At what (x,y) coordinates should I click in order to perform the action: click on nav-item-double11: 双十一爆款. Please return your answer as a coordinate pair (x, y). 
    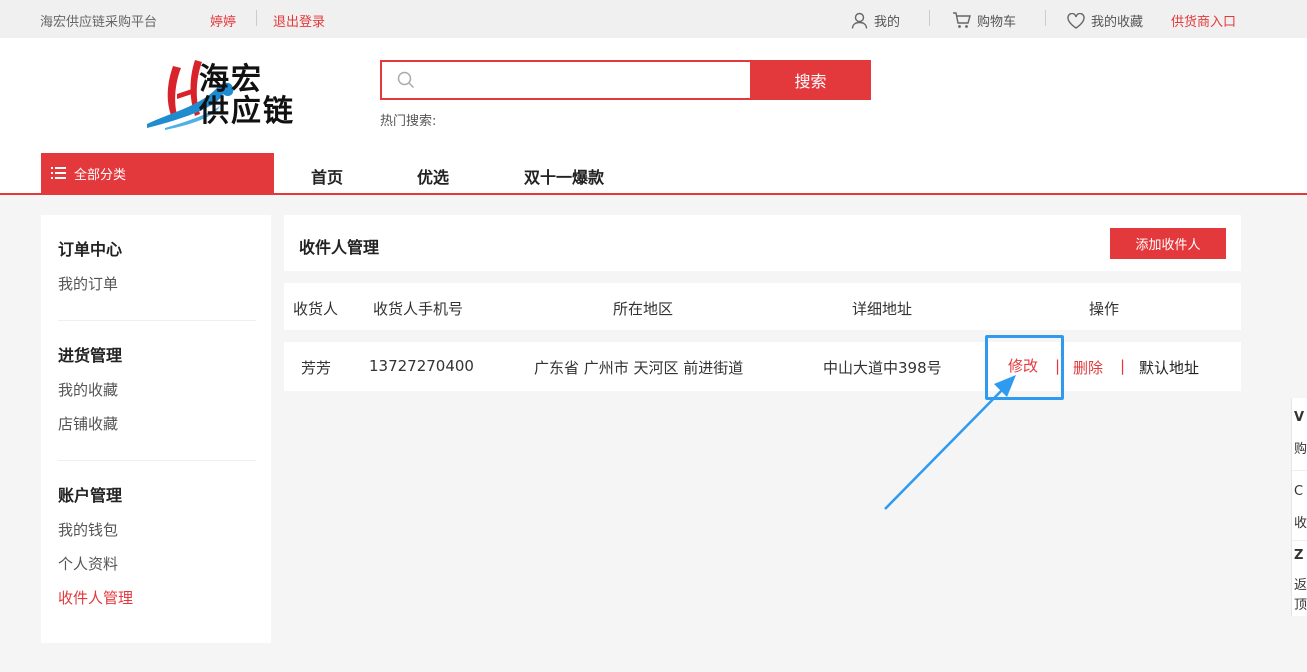
    Looking at the image, I should click on (564, 176).